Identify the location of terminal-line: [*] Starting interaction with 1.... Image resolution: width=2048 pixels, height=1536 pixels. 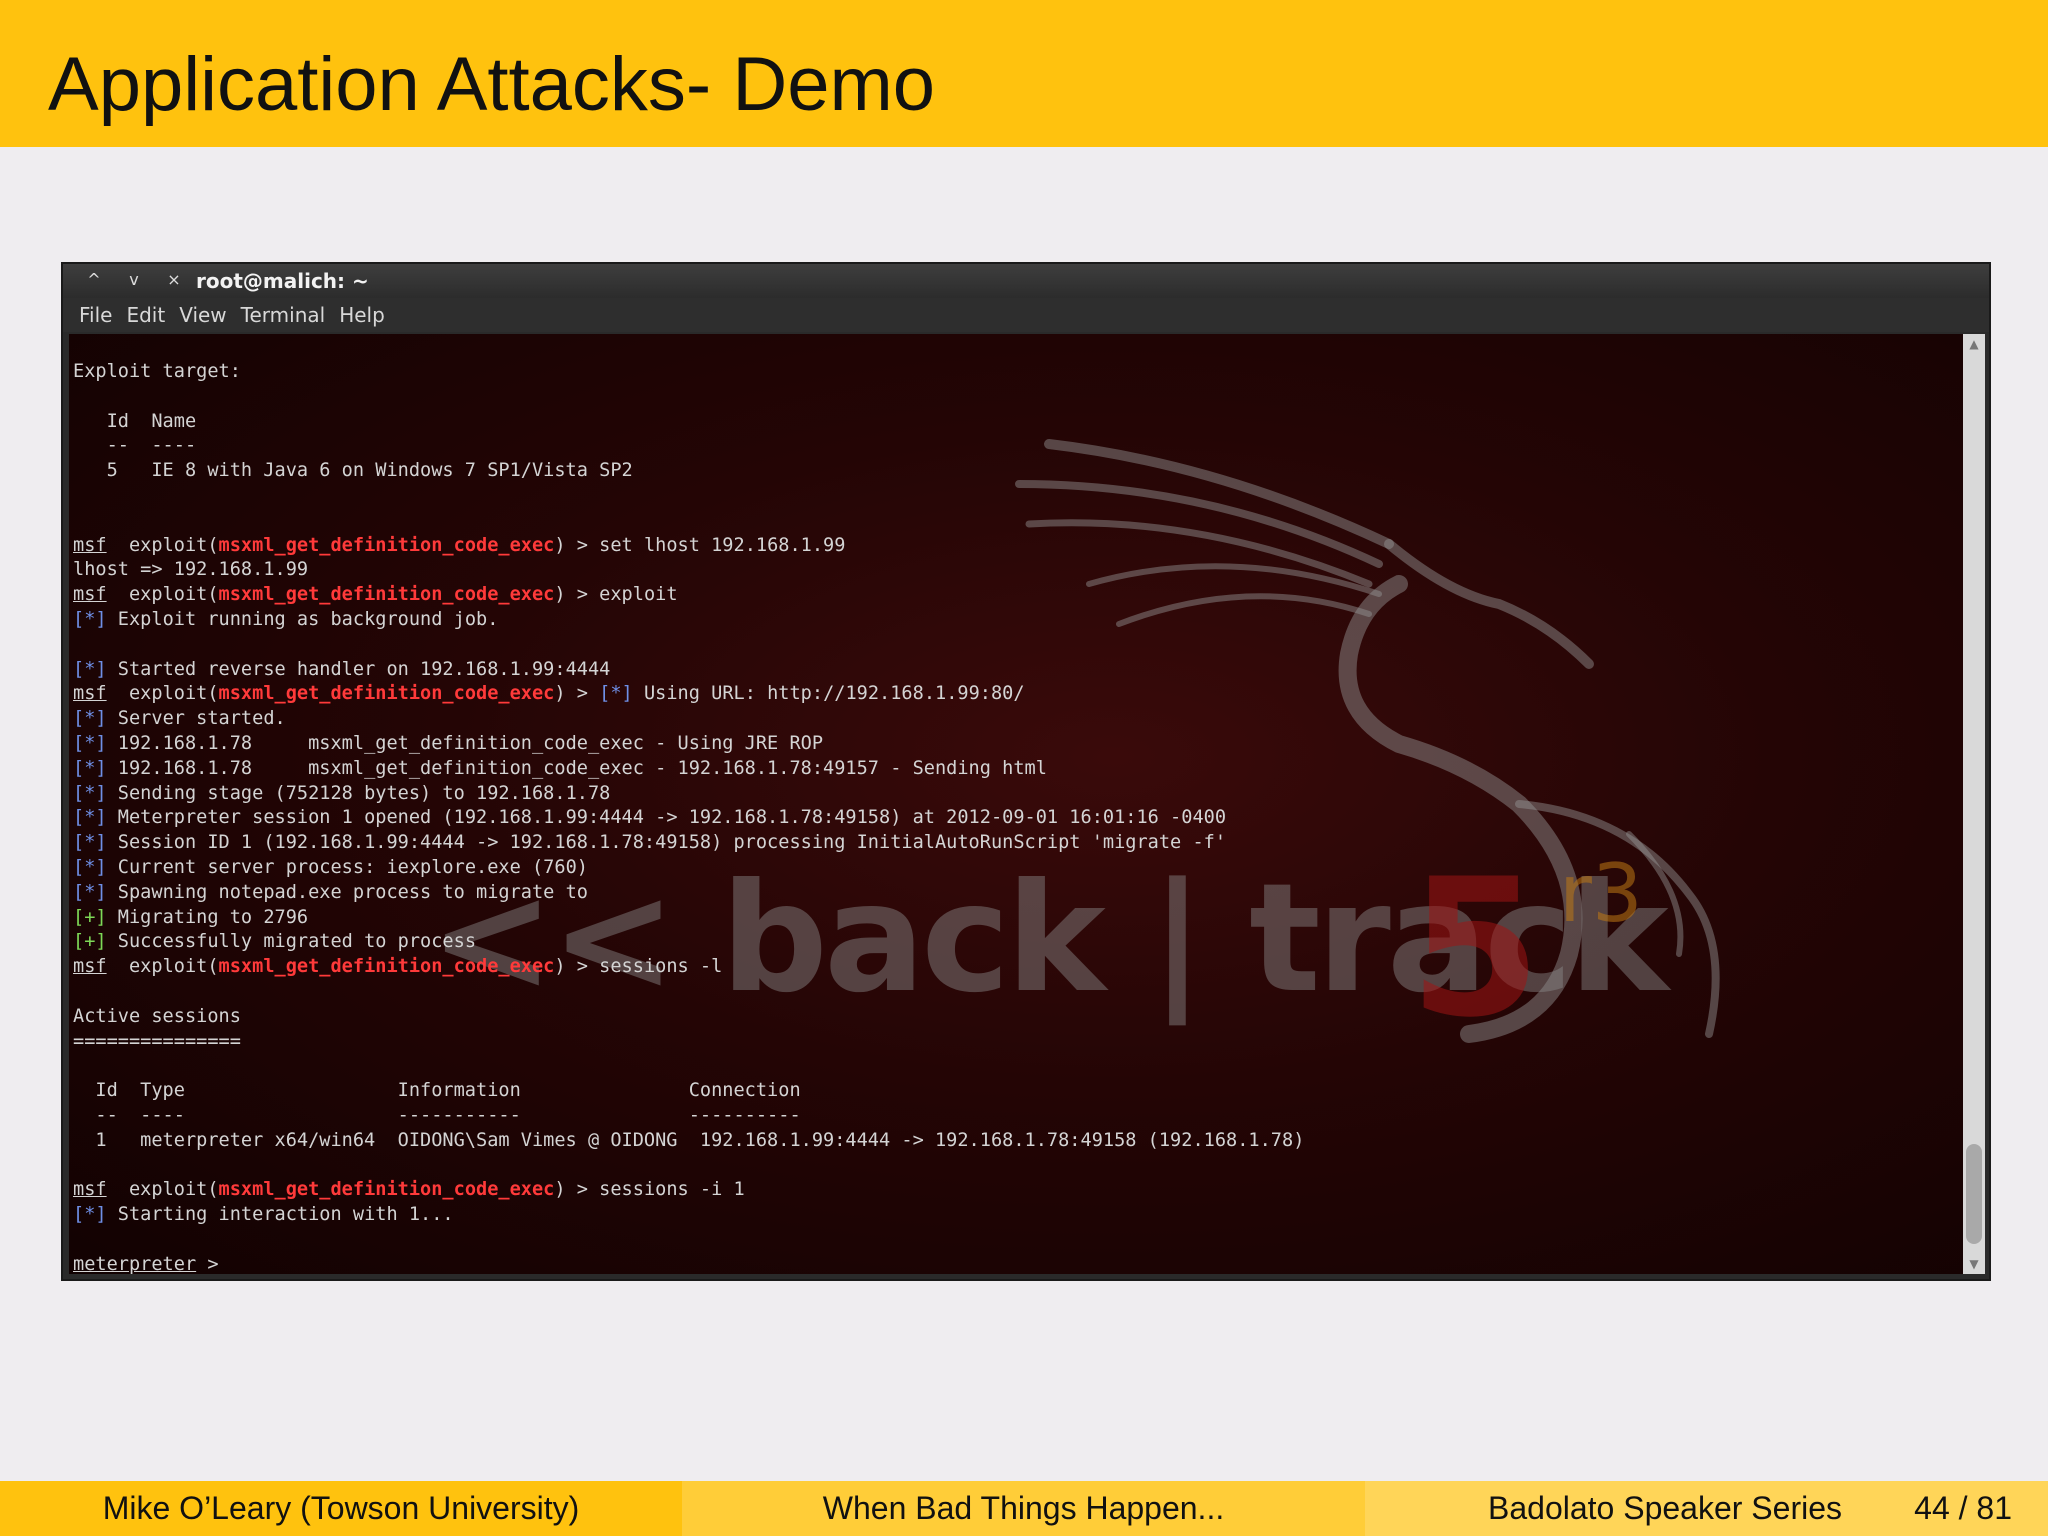
(688, 1215).